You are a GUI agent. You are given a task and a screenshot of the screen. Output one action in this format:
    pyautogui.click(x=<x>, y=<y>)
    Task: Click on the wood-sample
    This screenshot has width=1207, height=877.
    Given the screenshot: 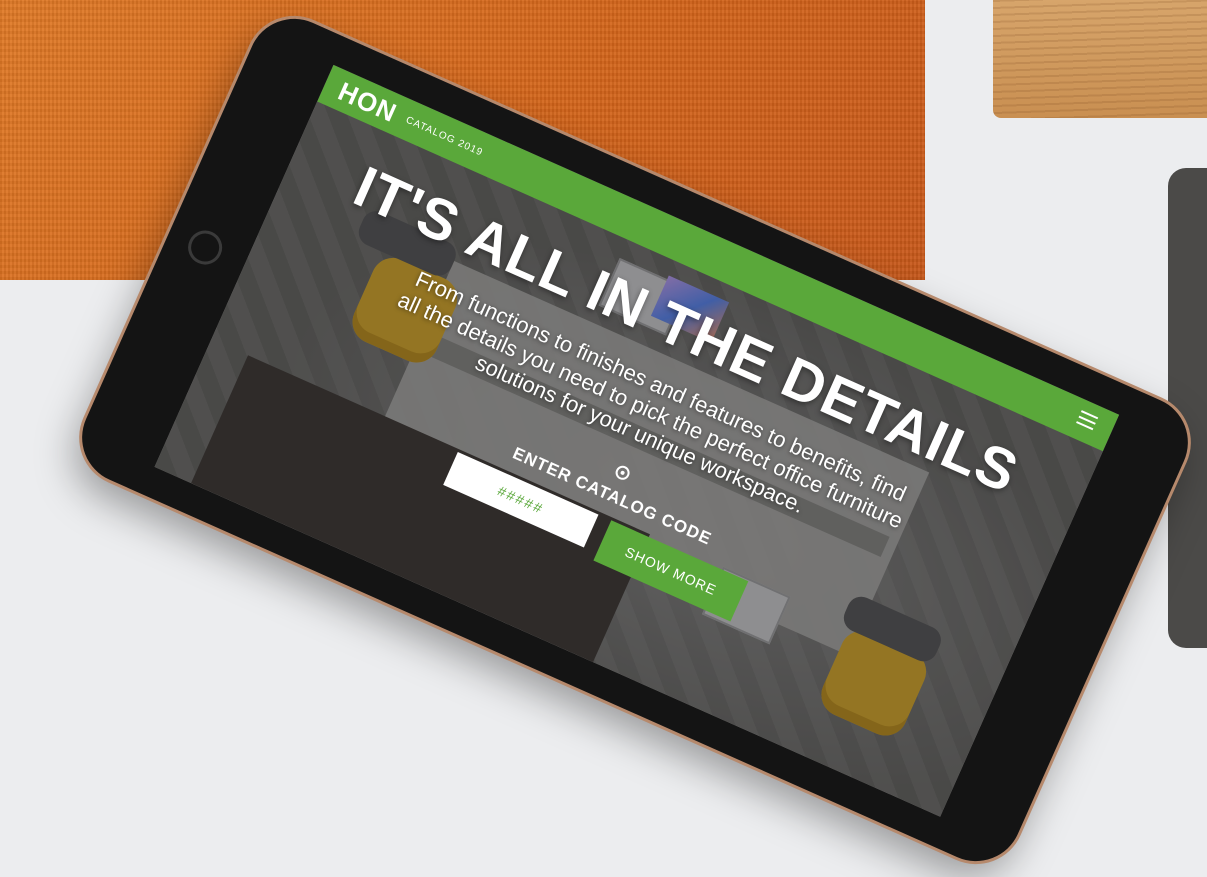 What is the action you would take?
    pyautogui.click(x=1100, y=59)
    